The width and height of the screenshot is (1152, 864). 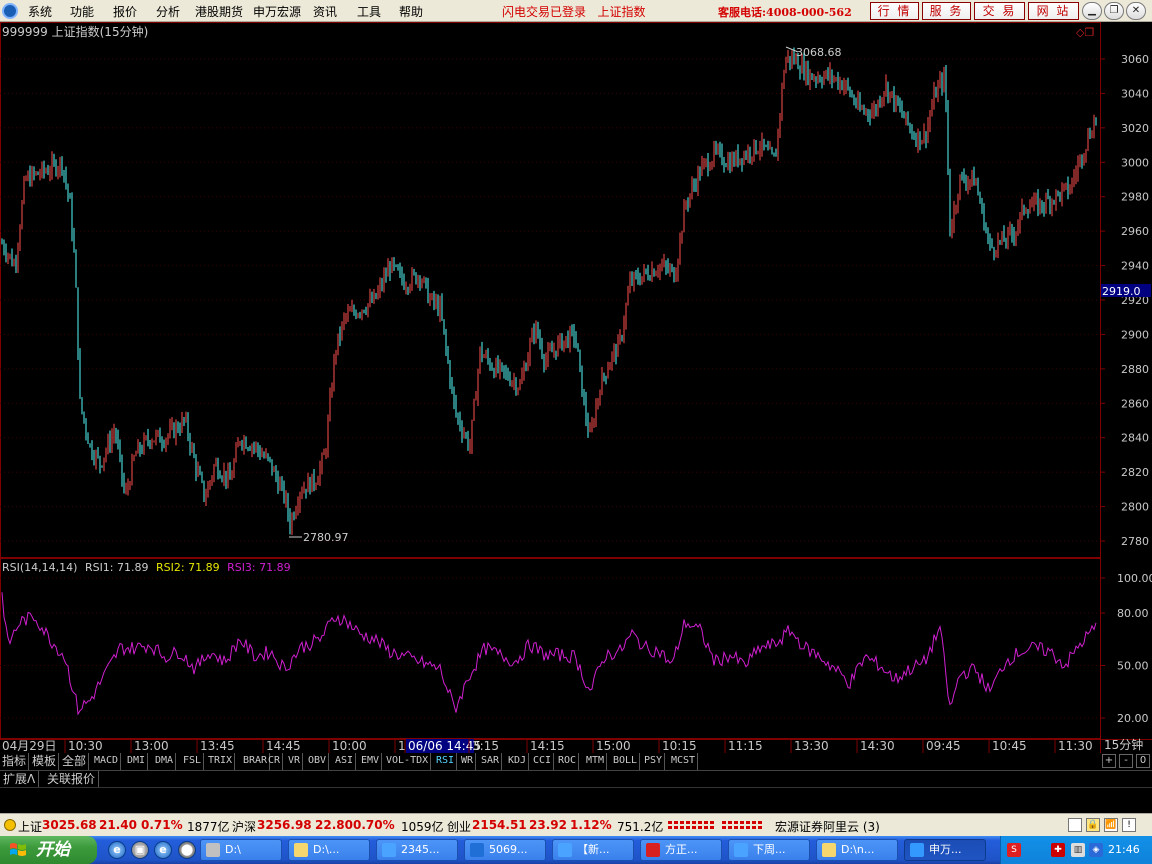 I want to click on tab-asi: ASI, so click(x=345, y=761).